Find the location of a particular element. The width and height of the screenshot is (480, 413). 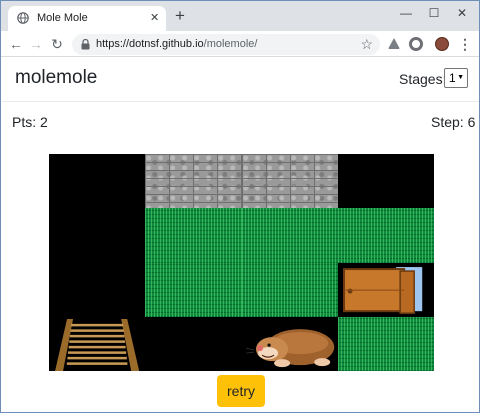

circle-extension-icon is located at coordinates (416, 44).